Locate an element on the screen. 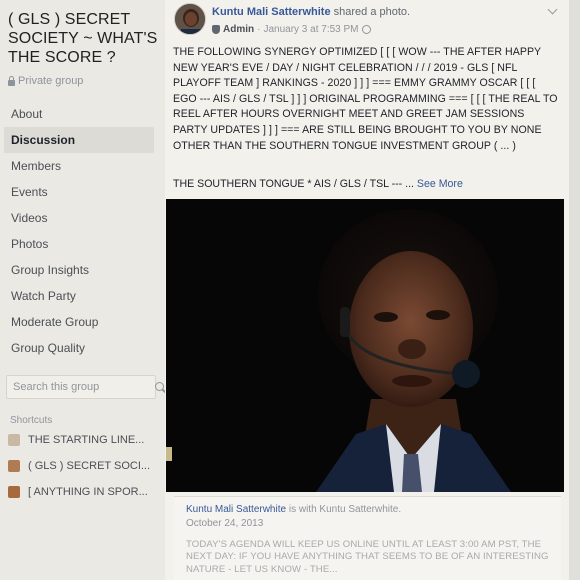  nav-item-about: About is located at coordinates (79, 114).